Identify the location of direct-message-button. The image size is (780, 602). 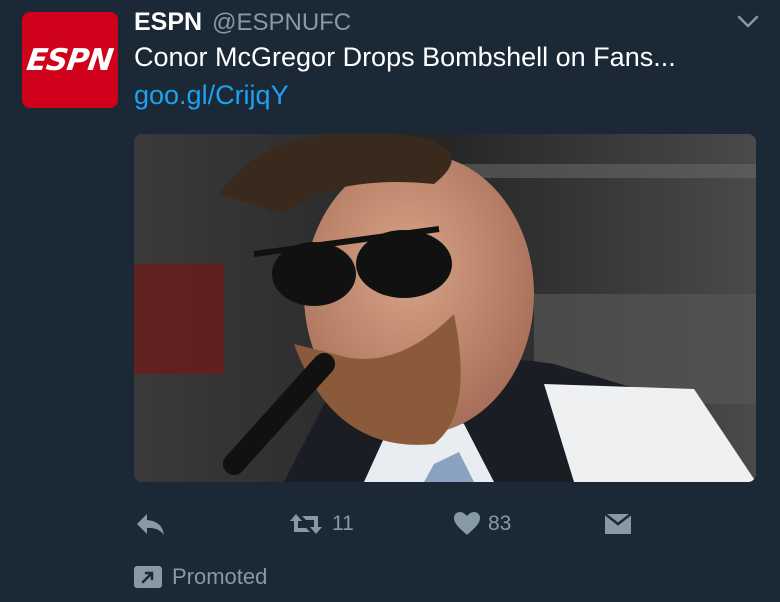
(618, 524).